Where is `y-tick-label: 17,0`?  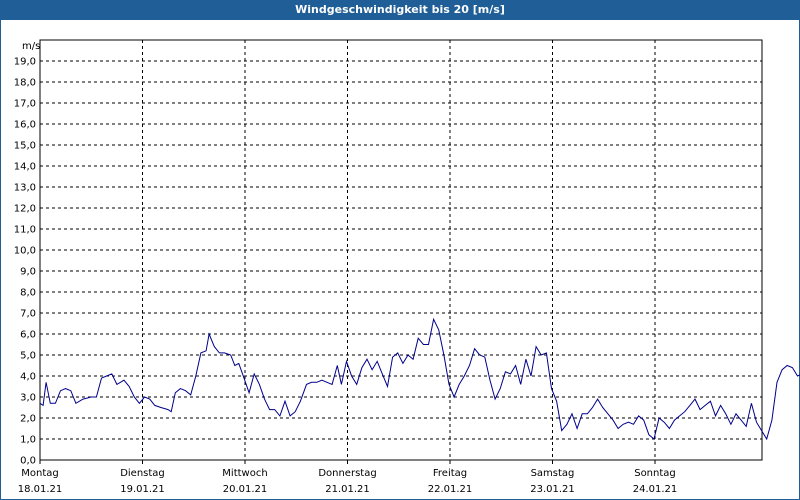 y-tick-label: 17,0 is located at coordinates (25, 104).